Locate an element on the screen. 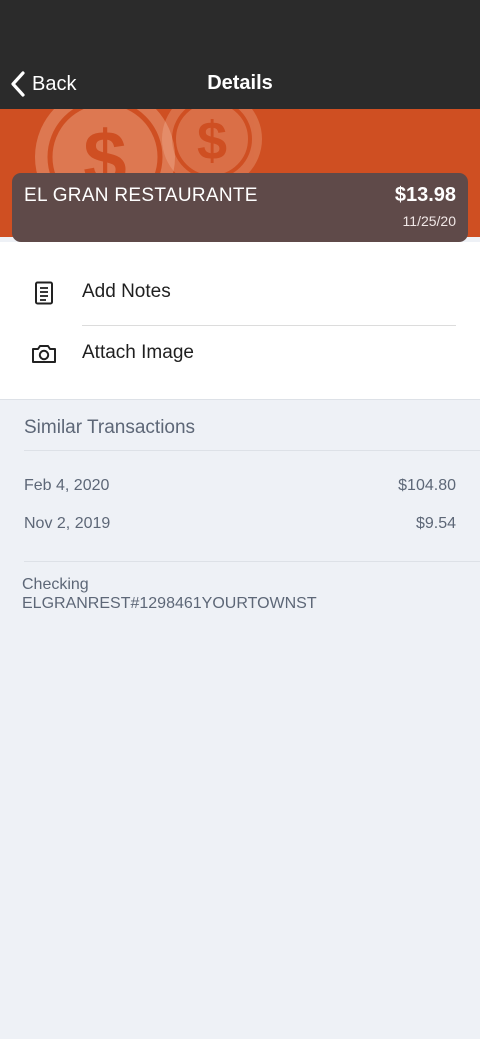 Image resolution: width=480 pixels, height=1039 pixels. similar-transaction-amount: $104.80 is located at coordinates (427, 485).